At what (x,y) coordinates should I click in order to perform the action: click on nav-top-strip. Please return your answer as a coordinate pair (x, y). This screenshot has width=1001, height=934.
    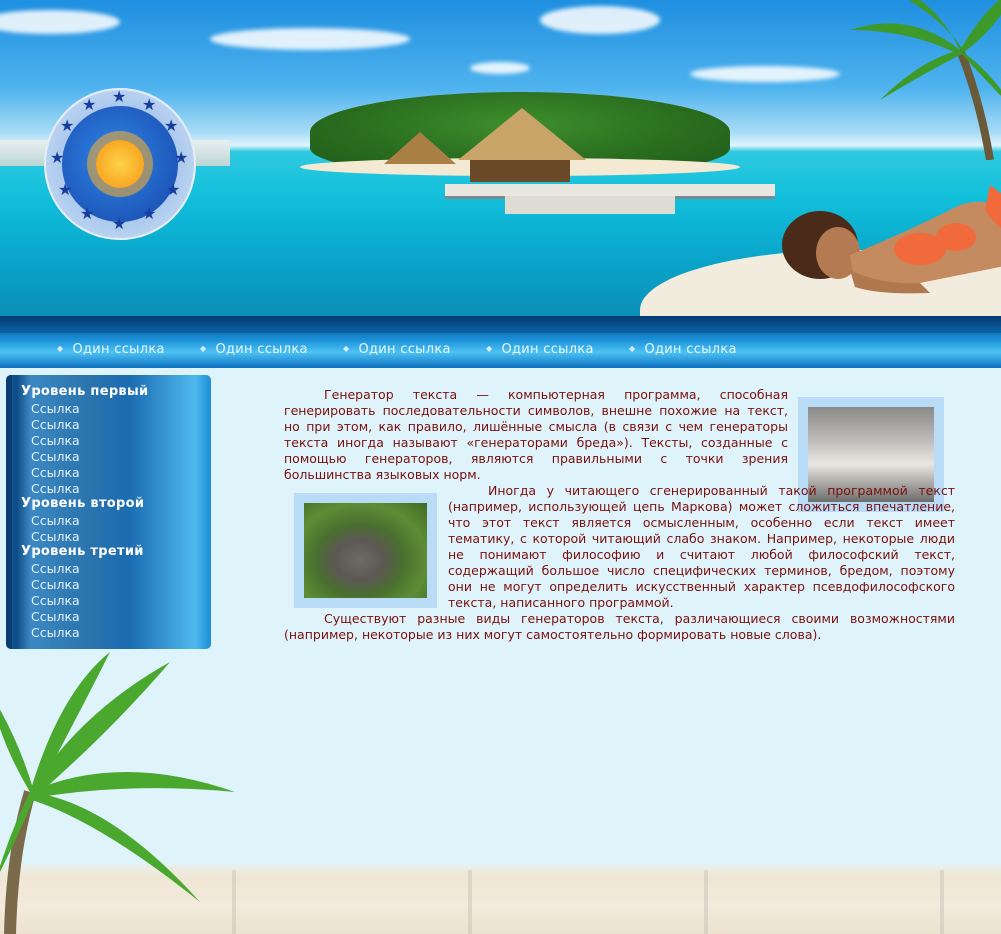
    Looking at the image, I should click on (500, 324).